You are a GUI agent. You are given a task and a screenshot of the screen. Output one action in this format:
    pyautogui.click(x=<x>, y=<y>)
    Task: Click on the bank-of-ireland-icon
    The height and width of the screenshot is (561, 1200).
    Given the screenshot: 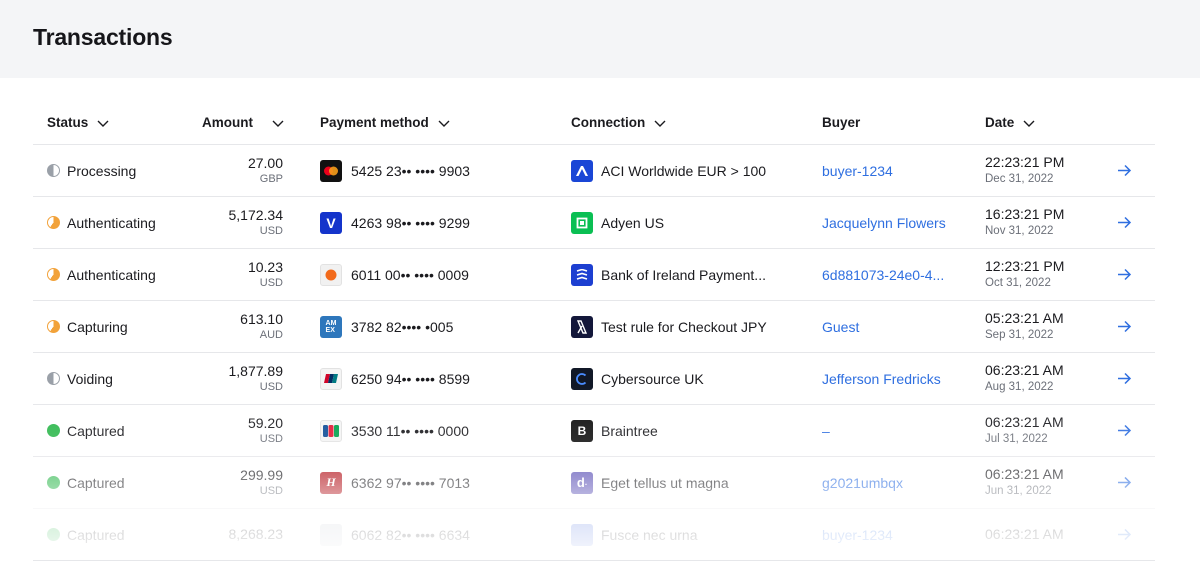 What is the action you would take?
    pyautogui.click(x=582, y=274)
    